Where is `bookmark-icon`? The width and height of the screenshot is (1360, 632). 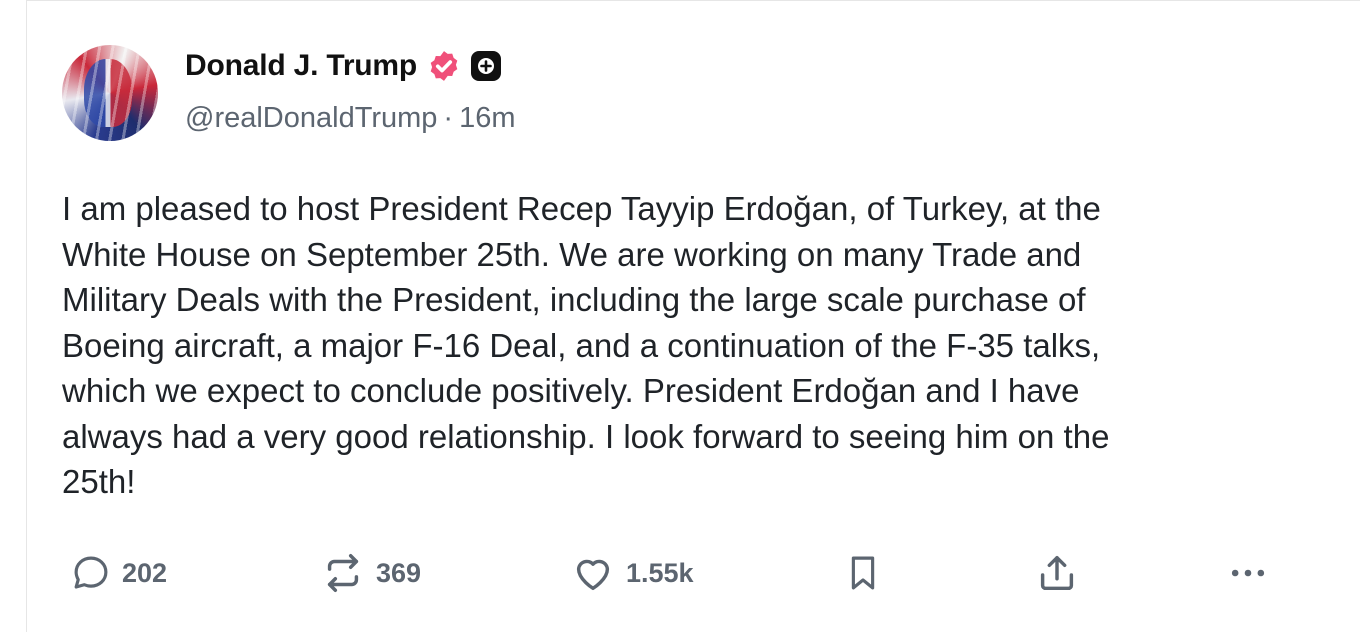
bookmark-icon is located at coordinates (863, 573).